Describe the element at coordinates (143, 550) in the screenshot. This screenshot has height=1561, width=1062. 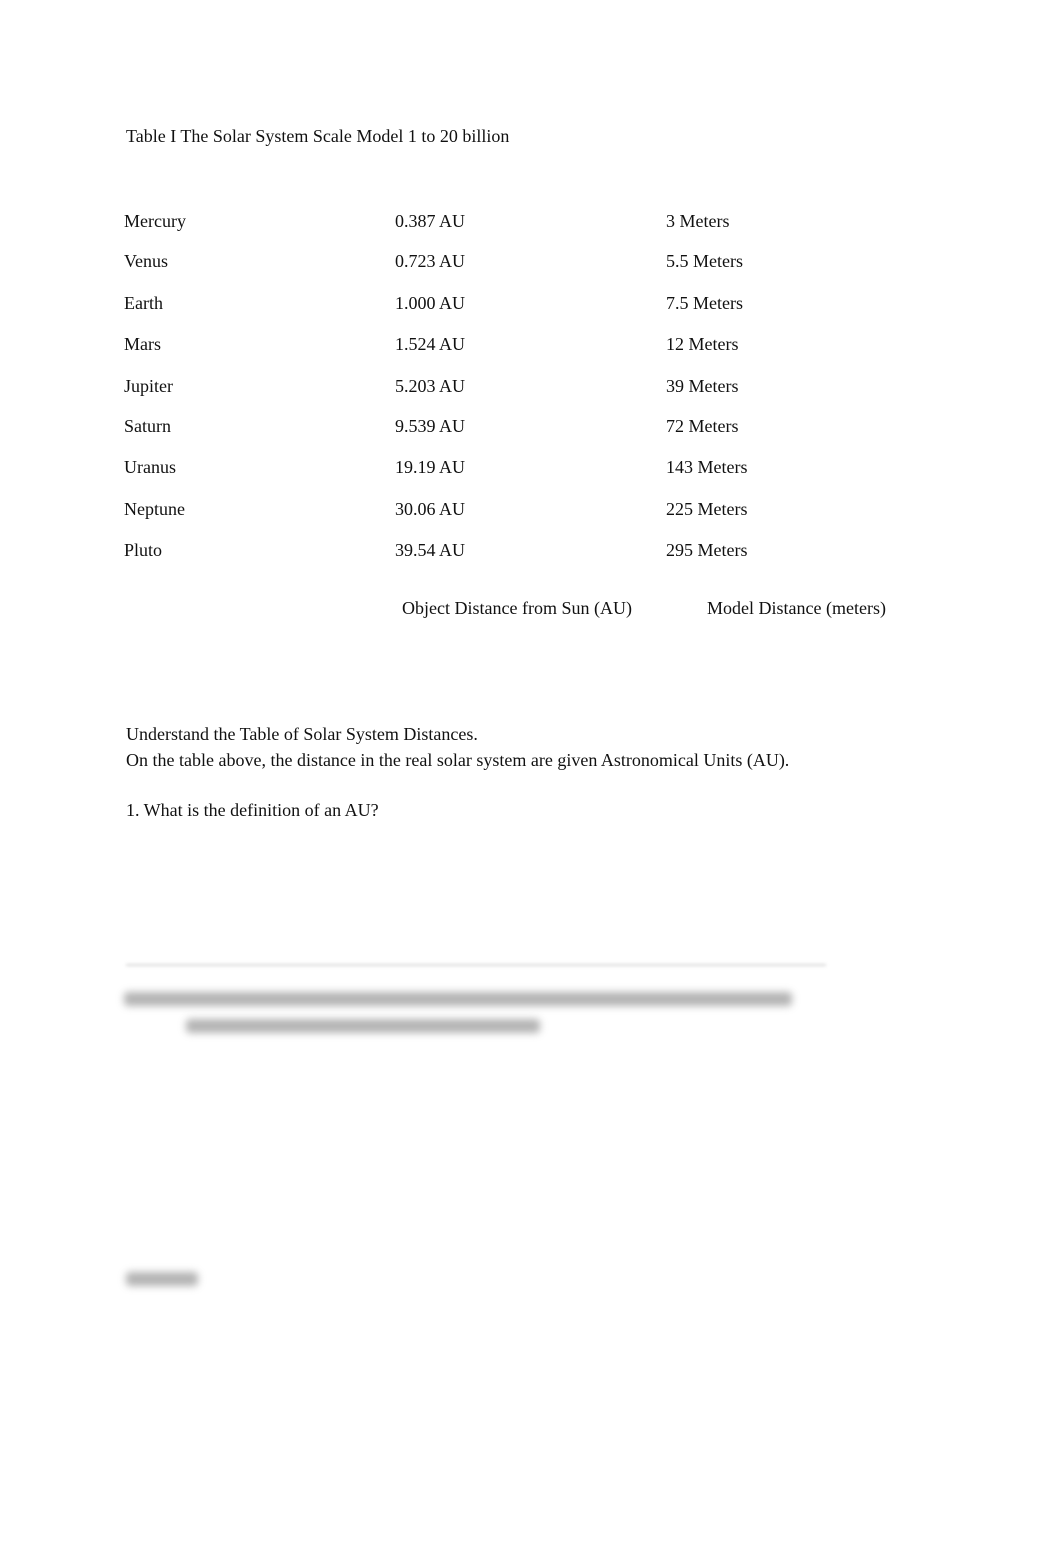
I see `object-name: Pluto` at that location.